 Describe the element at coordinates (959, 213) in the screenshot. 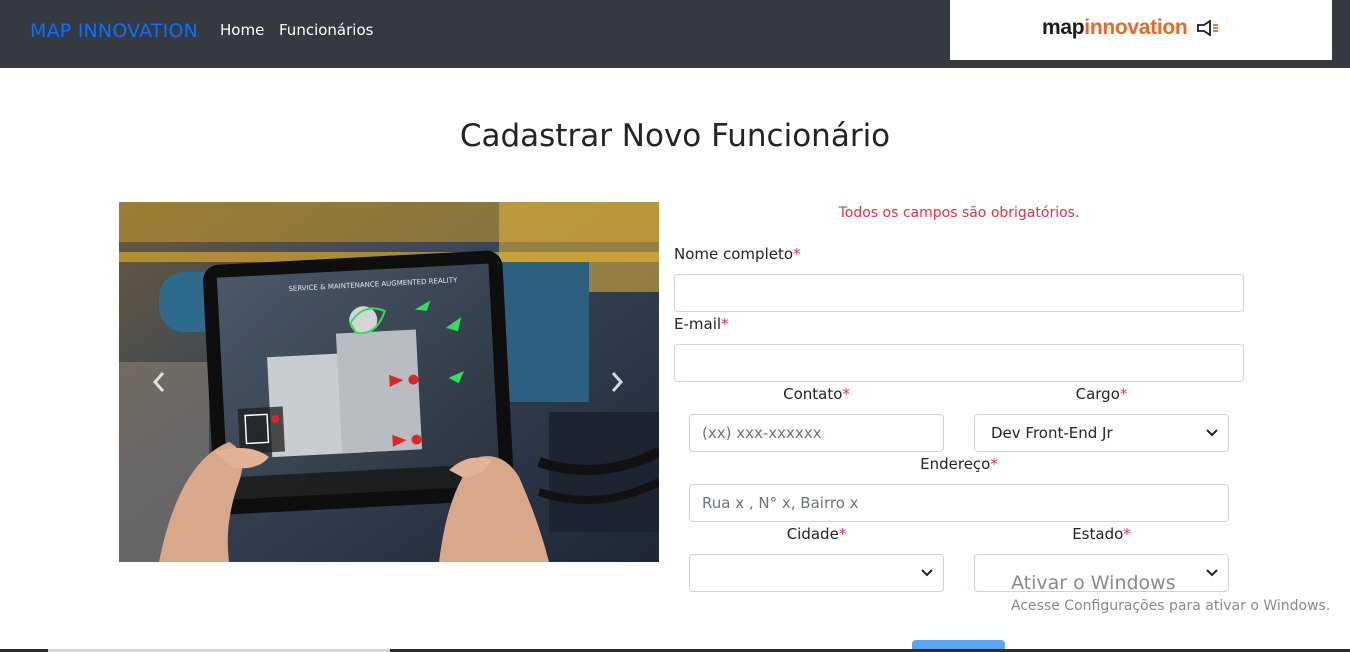

I see `required-fields-note: Todos os campos são obrigatórios.` at that location.